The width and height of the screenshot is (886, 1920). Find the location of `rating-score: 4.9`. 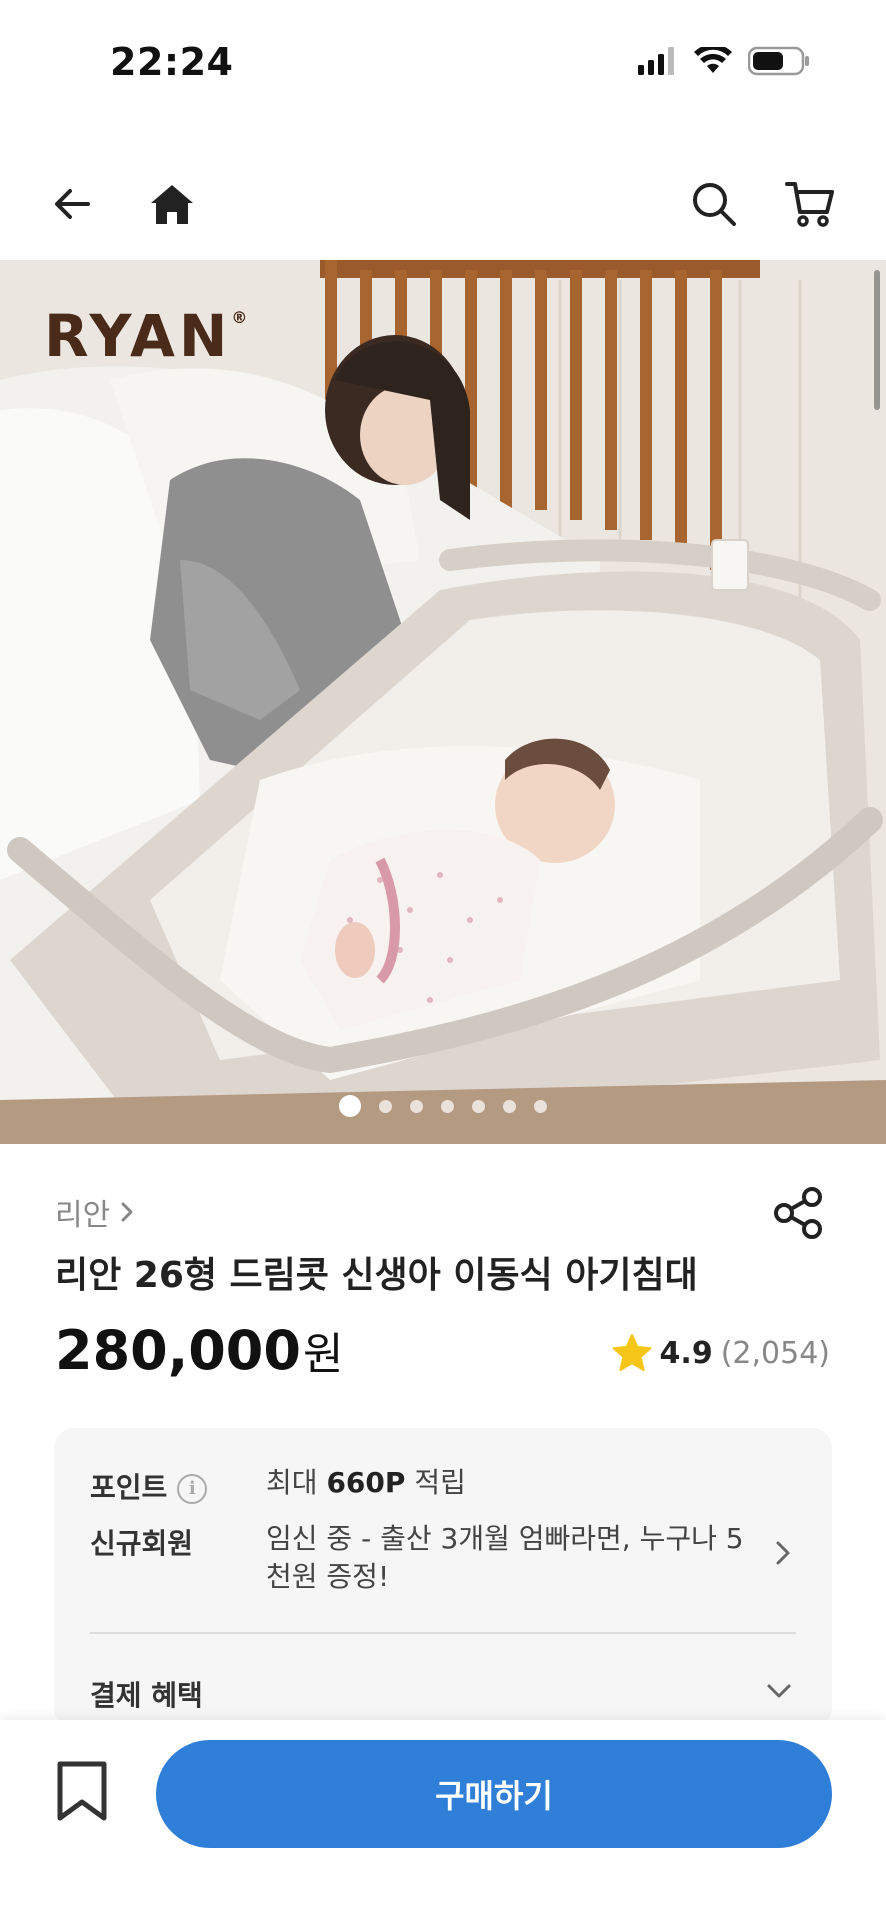

rating-score: 4.9 is located at coordinates (686, 1353).